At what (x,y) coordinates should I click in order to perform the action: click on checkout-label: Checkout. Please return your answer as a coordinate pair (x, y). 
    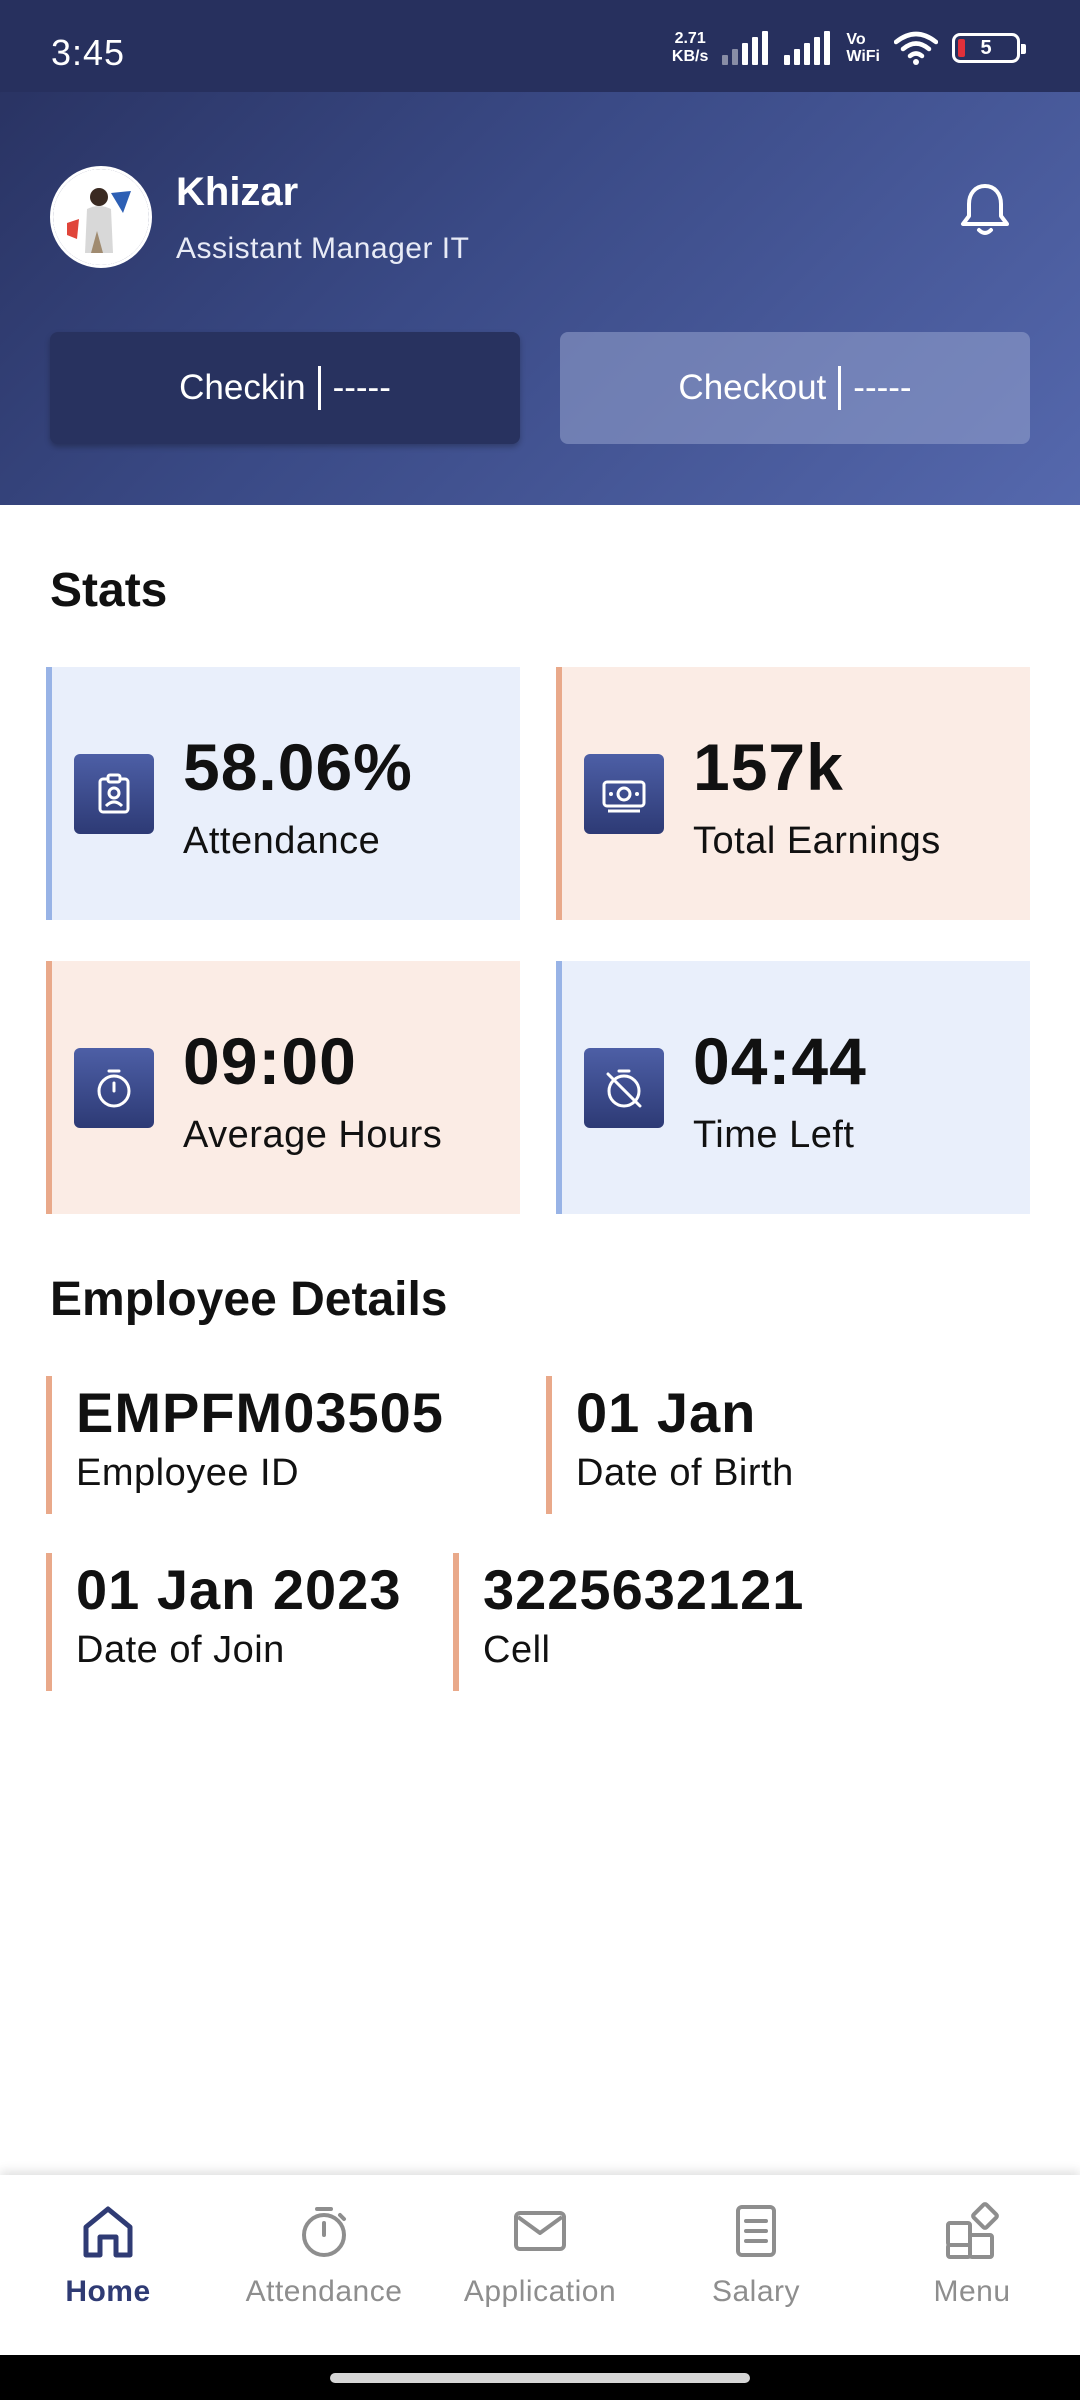
    Looking at the image, I should click on (752, 387).